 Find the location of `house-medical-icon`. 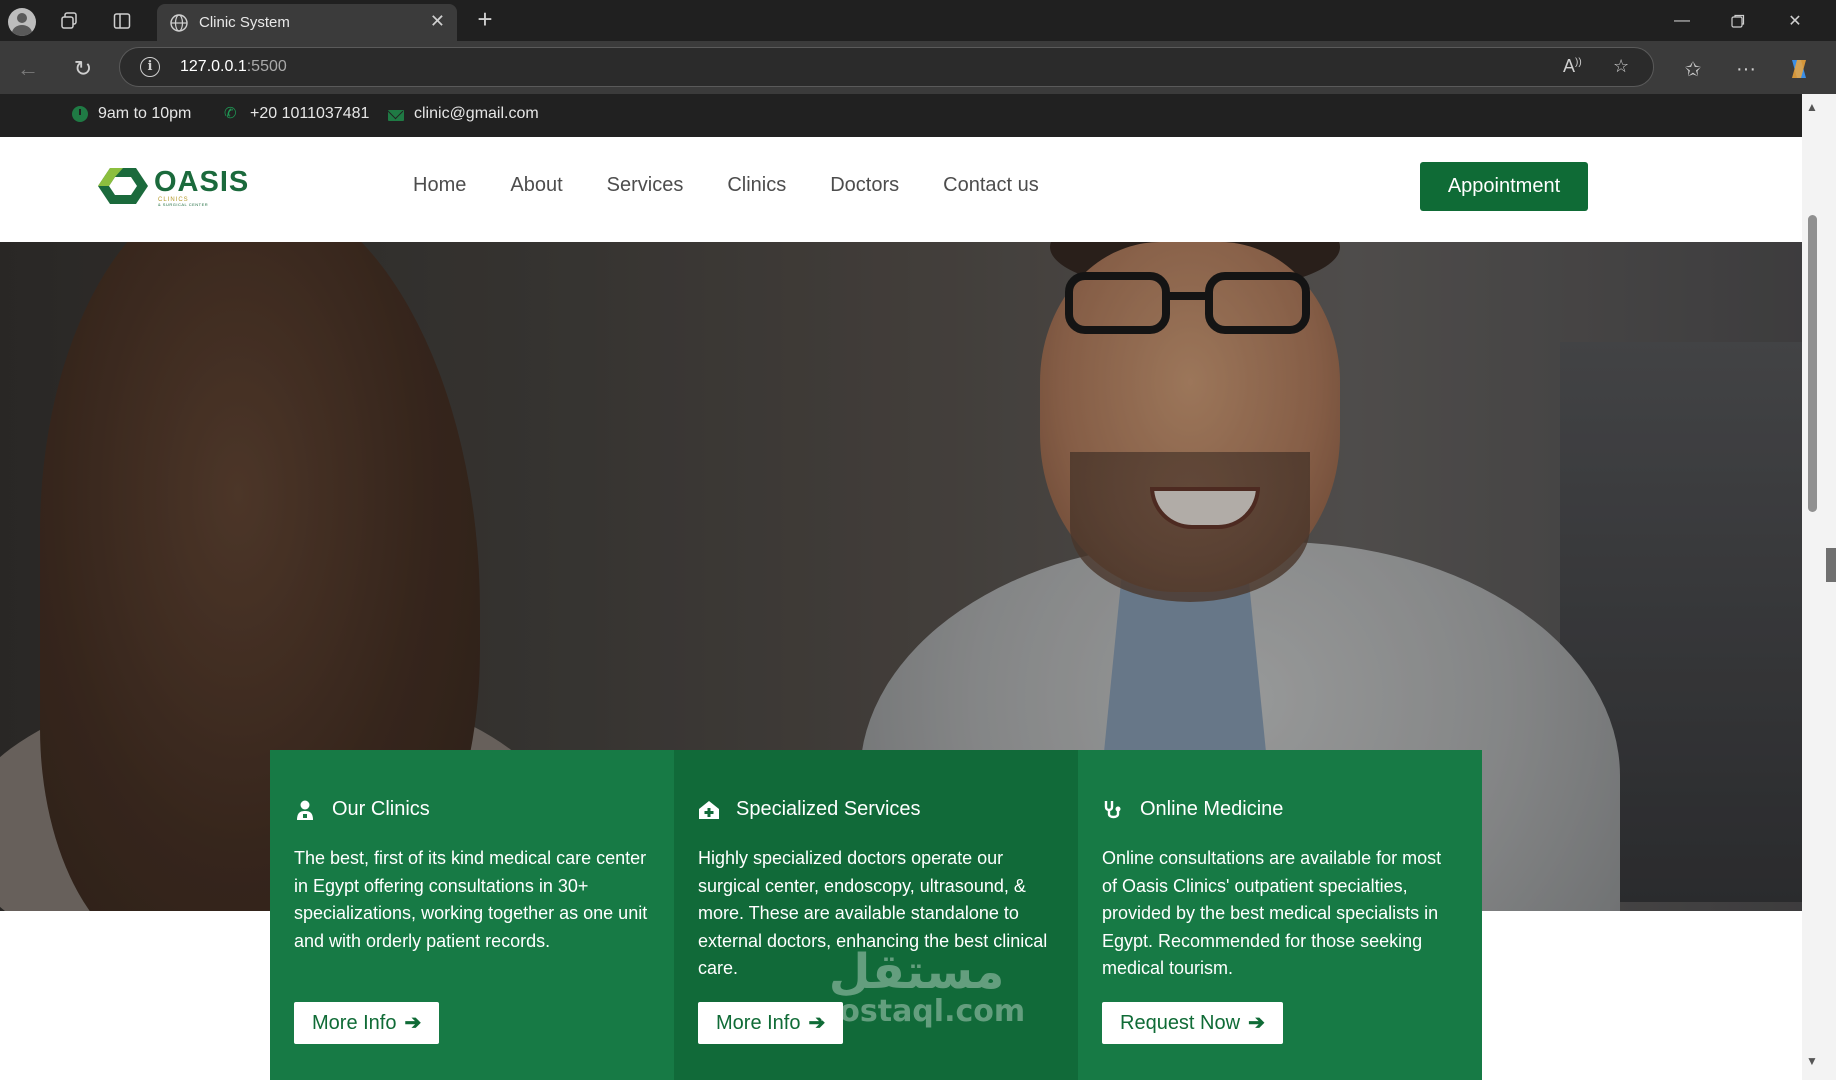

house-medical-icon is located at coordinates (709, 810).